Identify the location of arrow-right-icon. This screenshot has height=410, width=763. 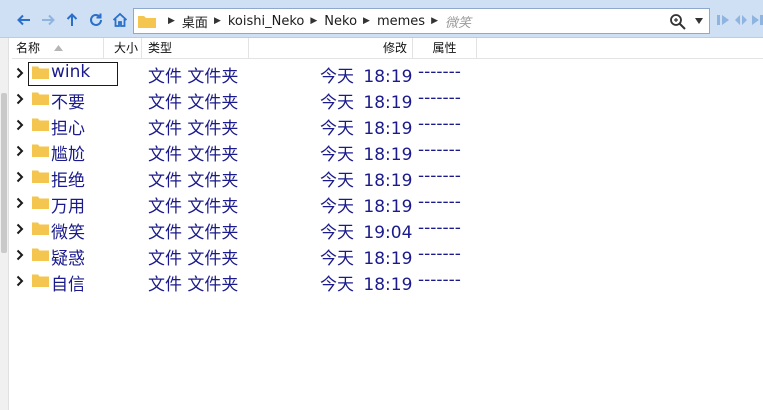
(48, 20).